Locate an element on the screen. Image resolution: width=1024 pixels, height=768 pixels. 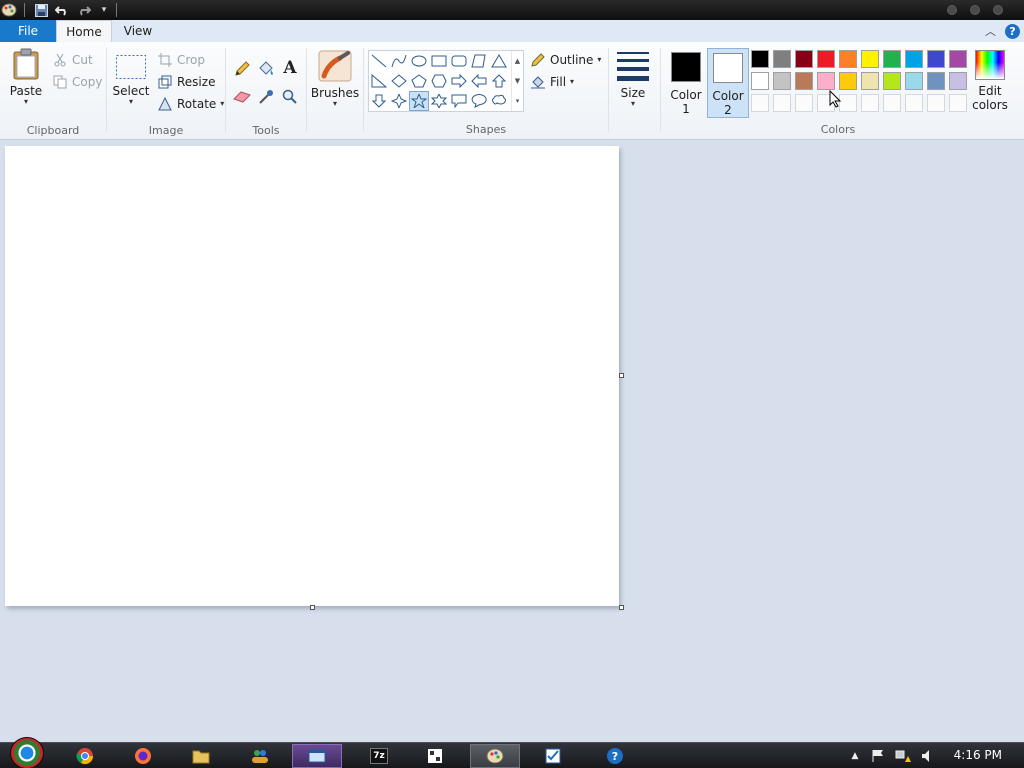
resize-handle-corner is located at coordinates (621, 607).